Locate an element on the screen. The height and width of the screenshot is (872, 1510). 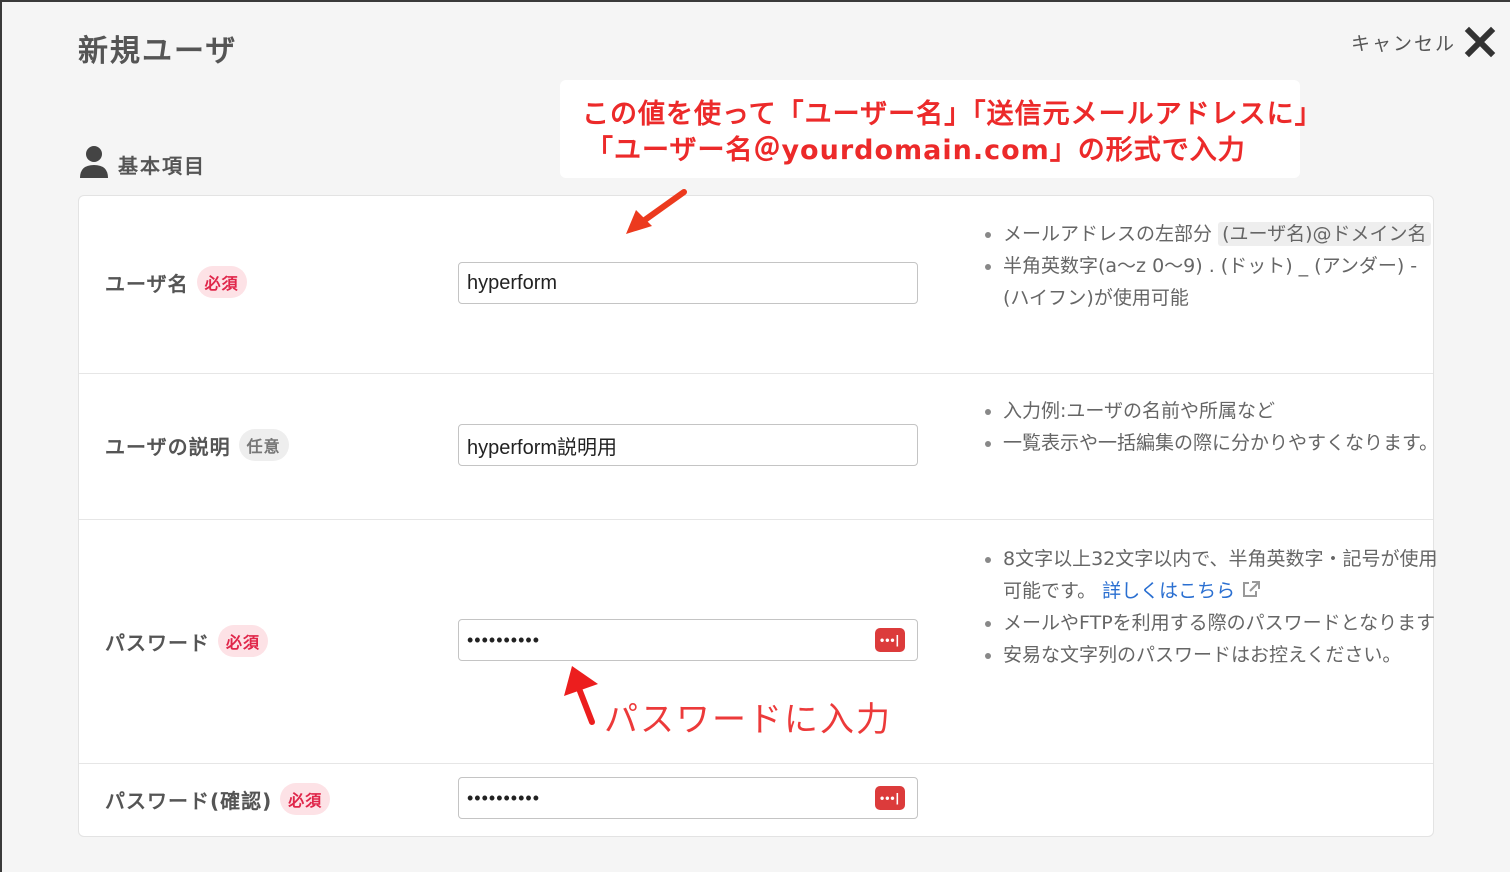
password-confirm-label: パスワード(確認) 必須 is located at coordinates (218, 799).